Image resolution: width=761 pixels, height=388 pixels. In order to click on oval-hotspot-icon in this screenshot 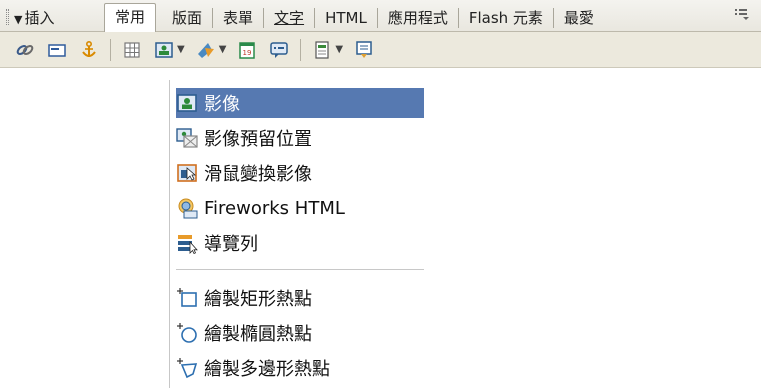, I will do `click(187, 333)`.